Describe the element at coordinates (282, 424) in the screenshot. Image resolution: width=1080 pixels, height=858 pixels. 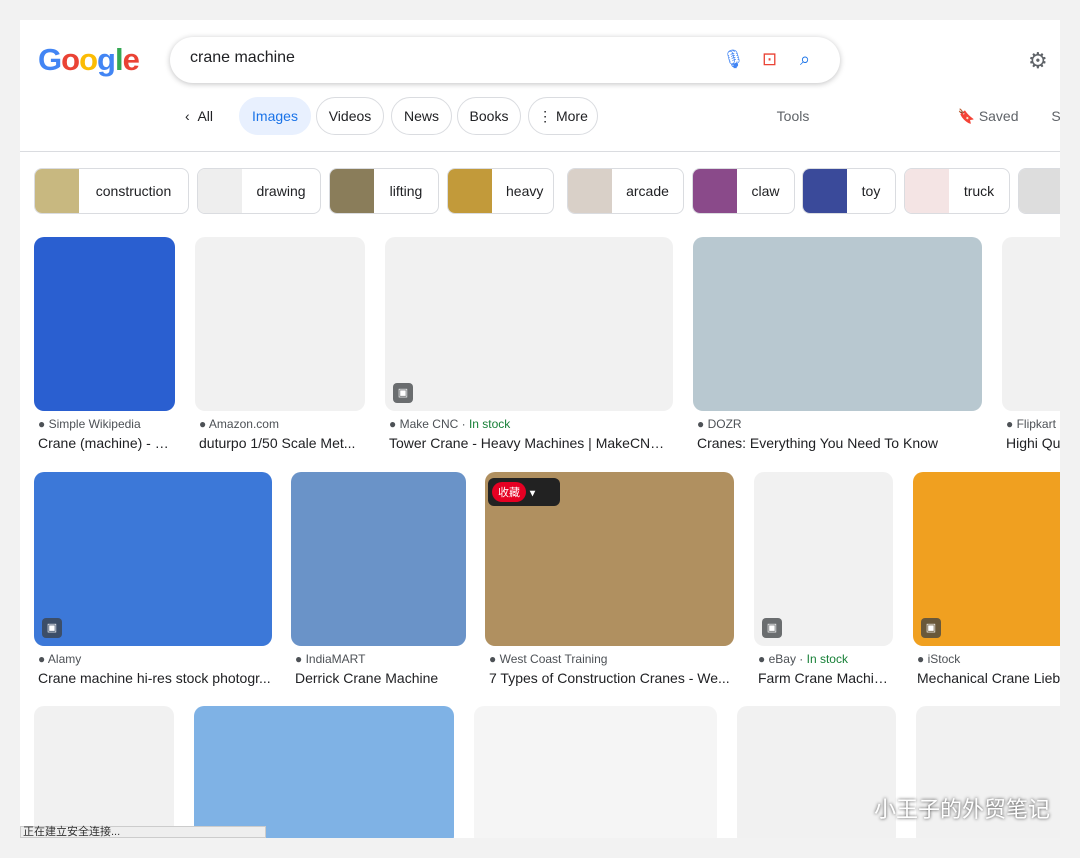
I see `result-source: ● Amazon.com` at that location.